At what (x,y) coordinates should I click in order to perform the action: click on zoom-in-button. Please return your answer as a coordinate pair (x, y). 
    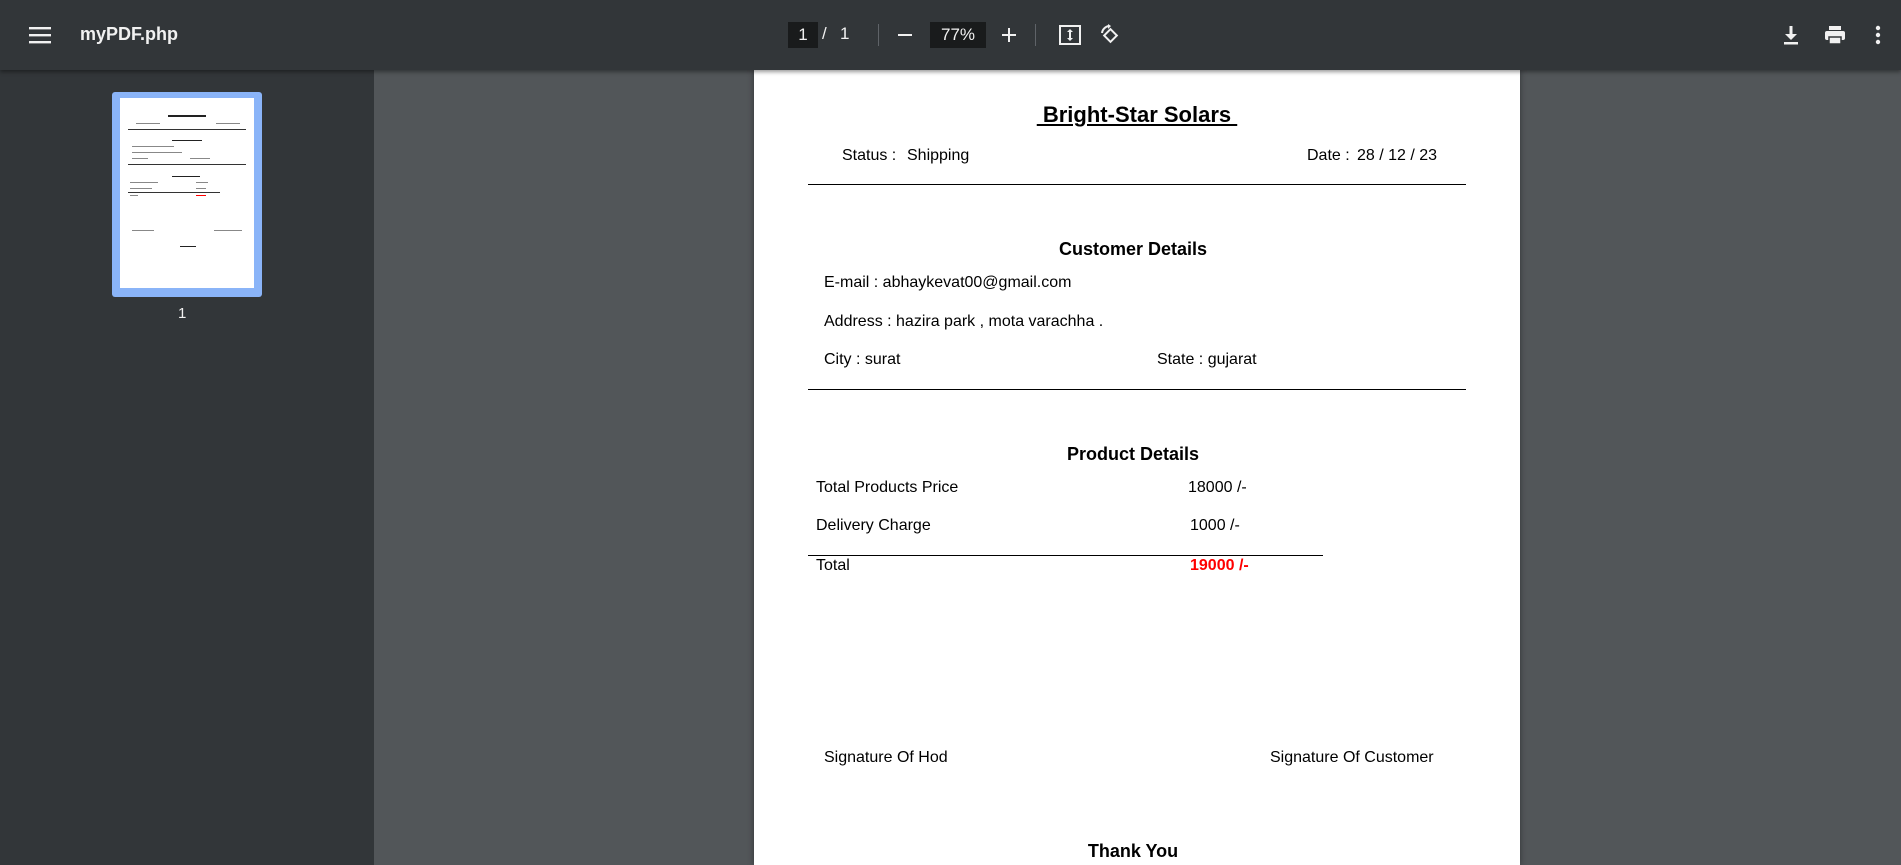
    Looking at the image, I should click on (1009, 35).